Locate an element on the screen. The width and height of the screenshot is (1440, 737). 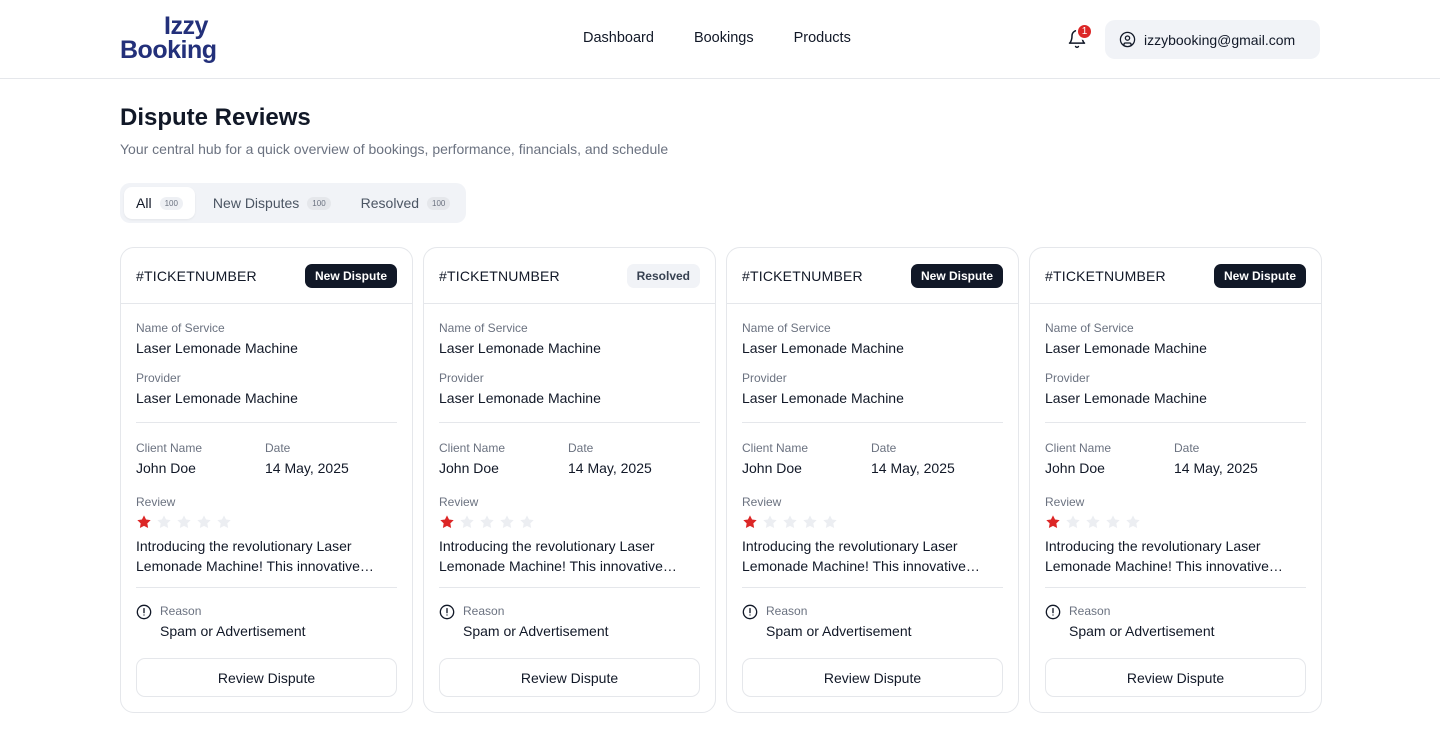
main-nav: Dashboard Bookings Products is located at coordinates (717, 38).